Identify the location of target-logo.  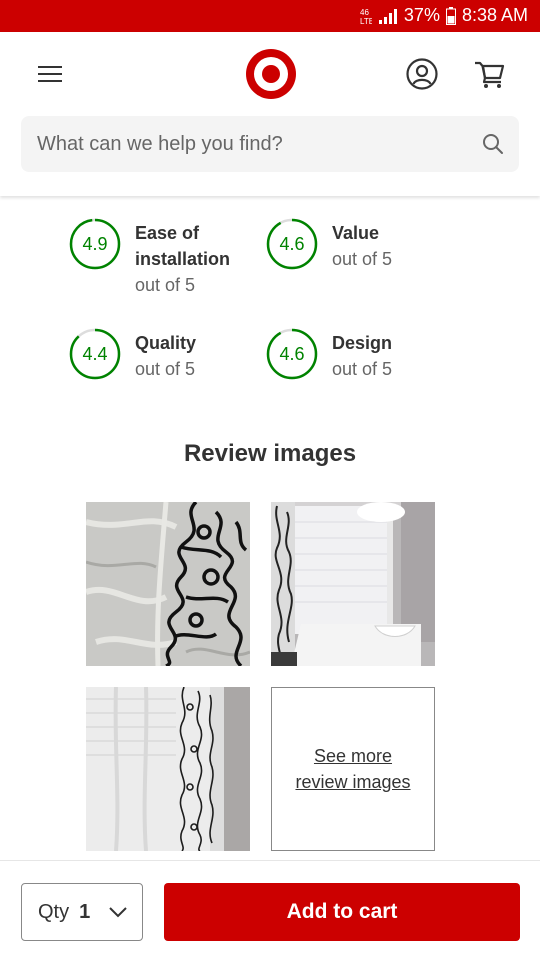
(271, 74).